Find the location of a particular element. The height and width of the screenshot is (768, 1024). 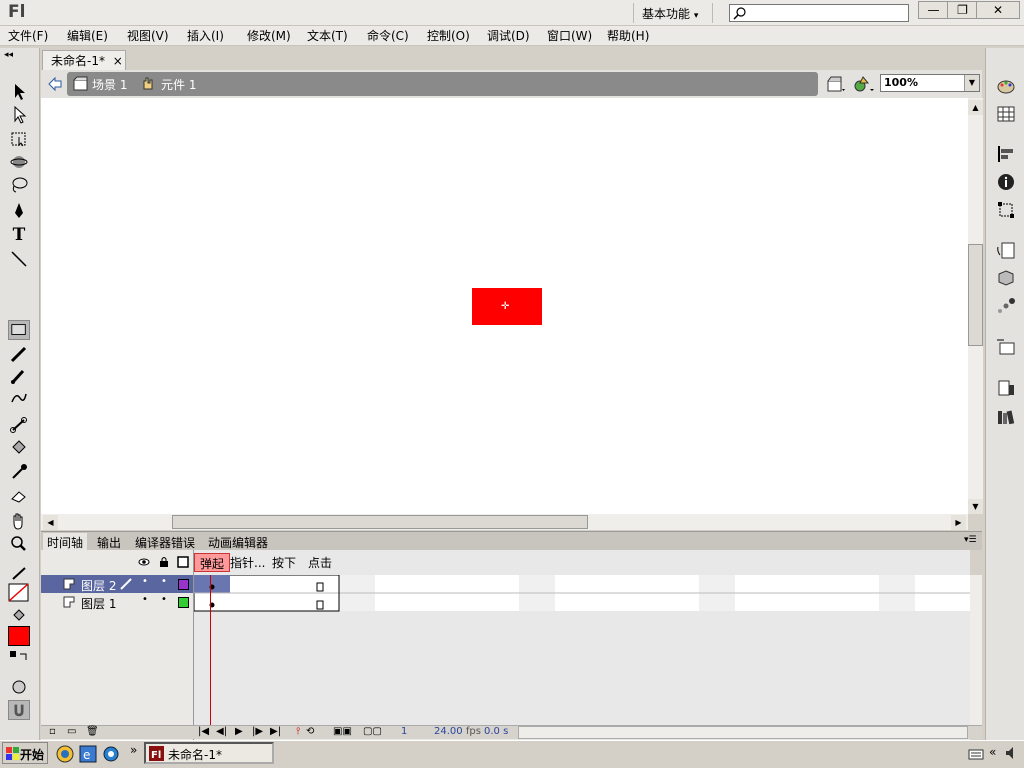

zoom-tool-icon is located at coordinates (19, 544).